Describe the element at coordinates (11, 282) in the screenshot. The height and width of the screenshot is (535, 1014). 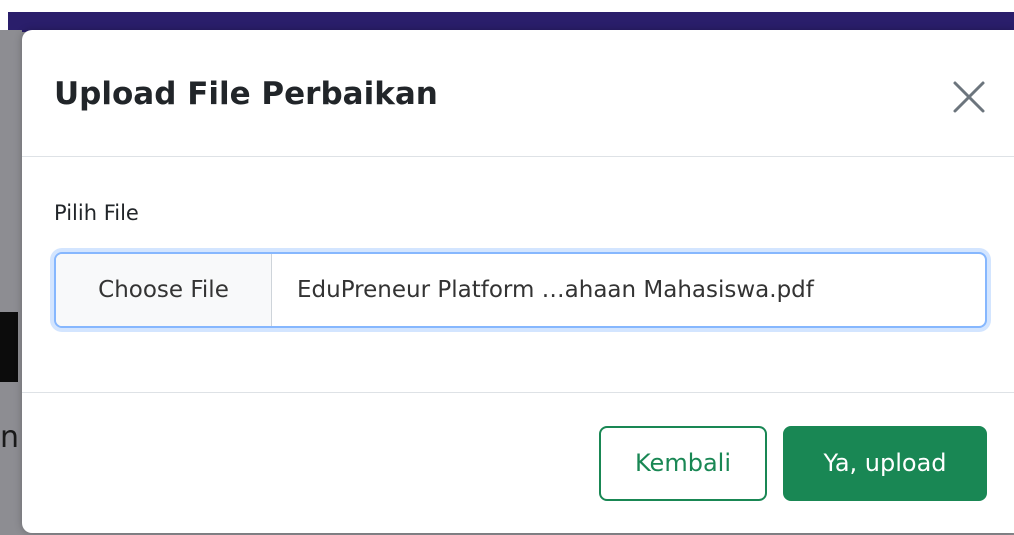
I see `page-overlay-edge` at that location.